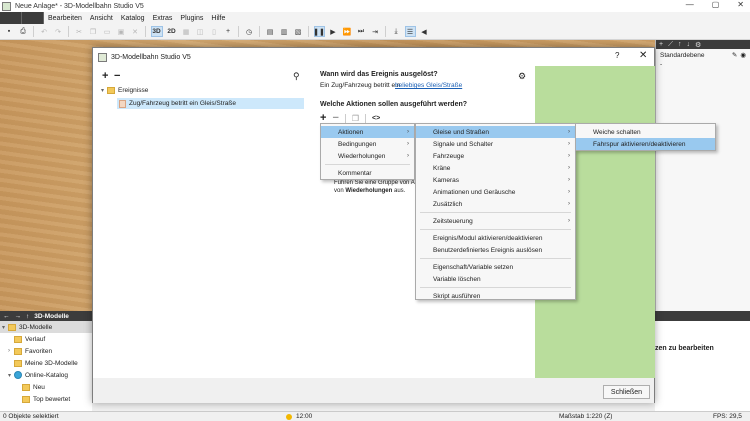 The width and height of the screenshot is (750, 421). What do you see at coordinates (743, 55) in the screenshot?
I see `eye-icon: ◉` at bounding box center [743, 55].